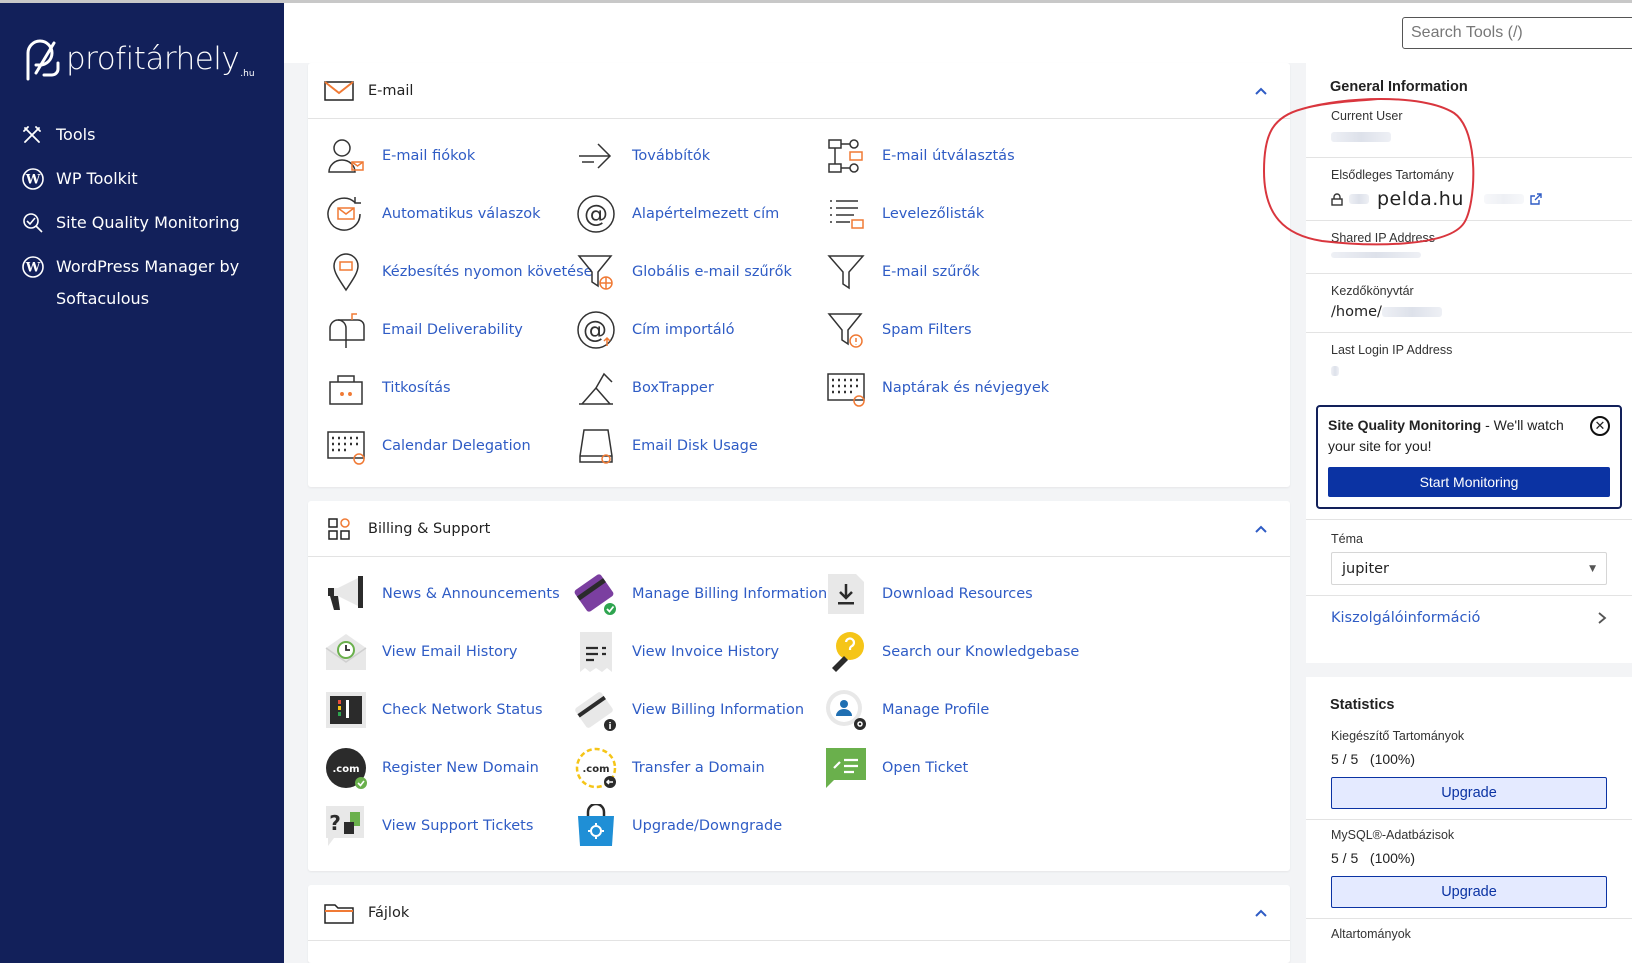 This screenshot has height=963, width=1632. Describe the element at coordinates (346, 330) in the screenshot. I see `mailbox-icon` at that location.